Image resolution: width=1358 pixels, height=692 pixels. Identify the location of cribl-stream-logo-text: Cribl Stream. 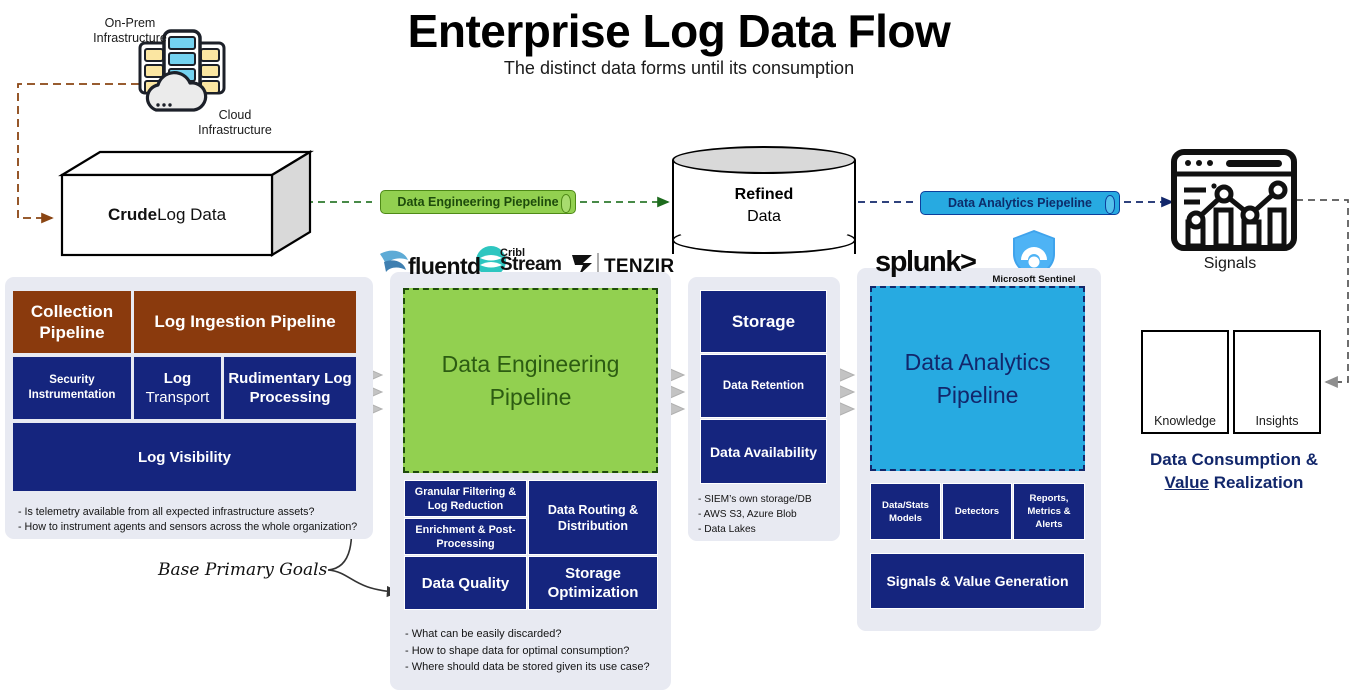
(531, 261).